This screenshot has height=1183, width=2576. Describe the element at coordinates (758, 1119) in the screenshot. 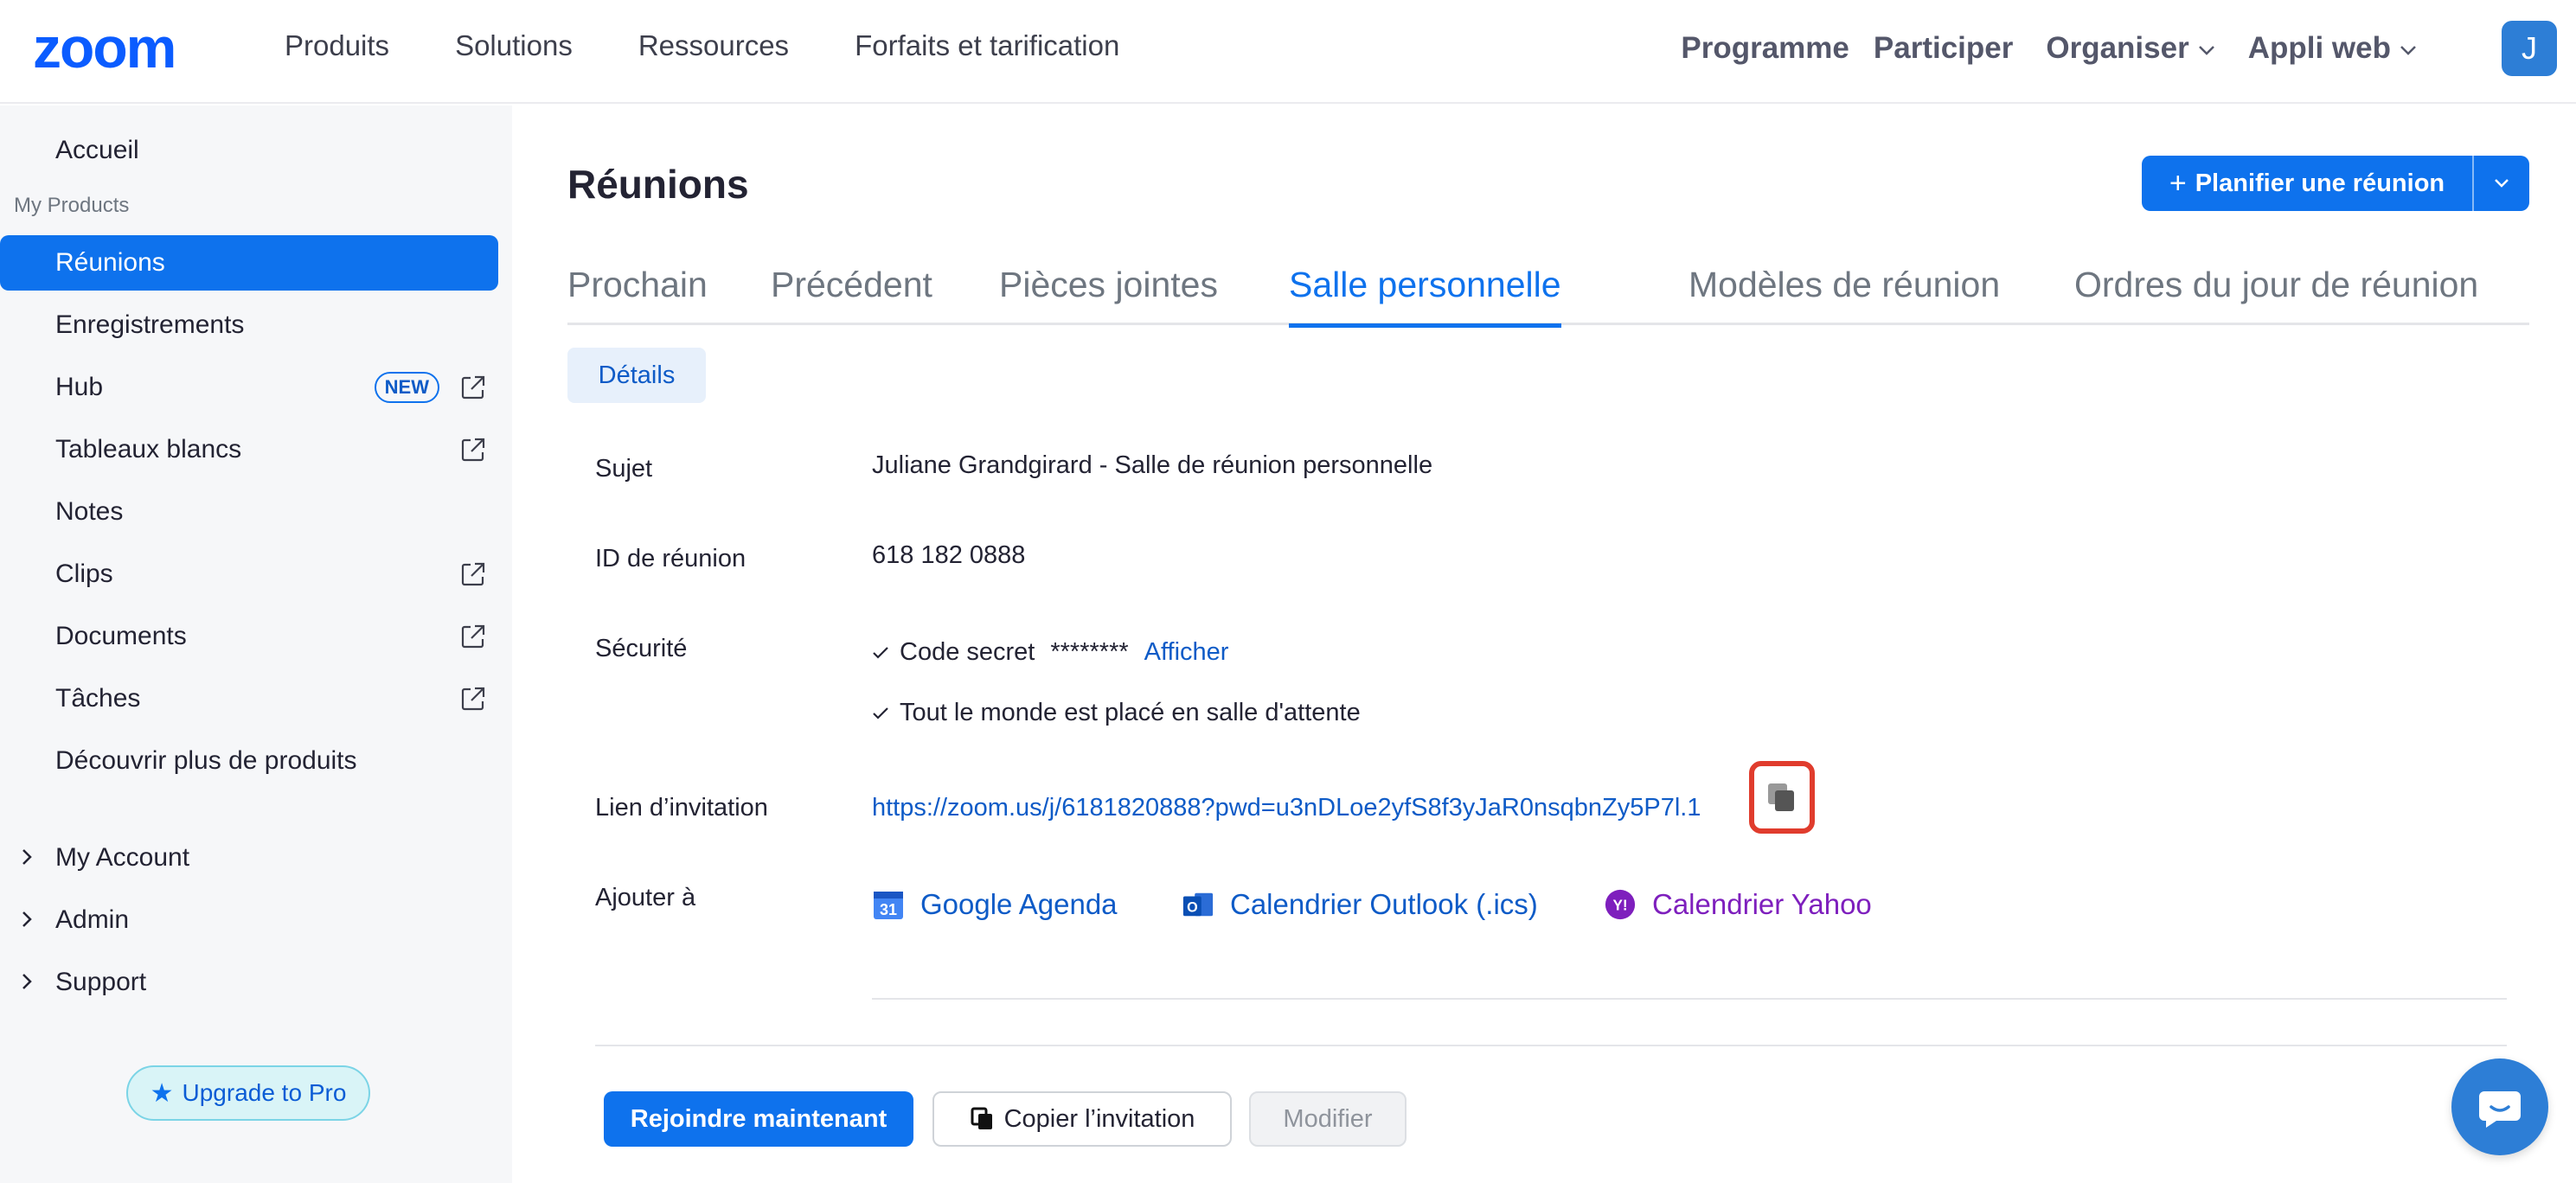

I see `join-now-button: Rejoindre maintenant` at that location.